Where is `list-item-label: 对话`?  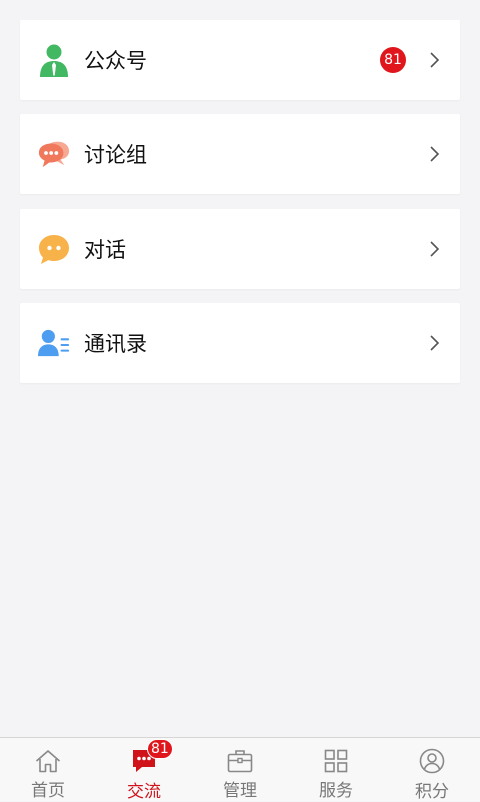 list-item-label: 对话 is located at coordinates (105, 250).